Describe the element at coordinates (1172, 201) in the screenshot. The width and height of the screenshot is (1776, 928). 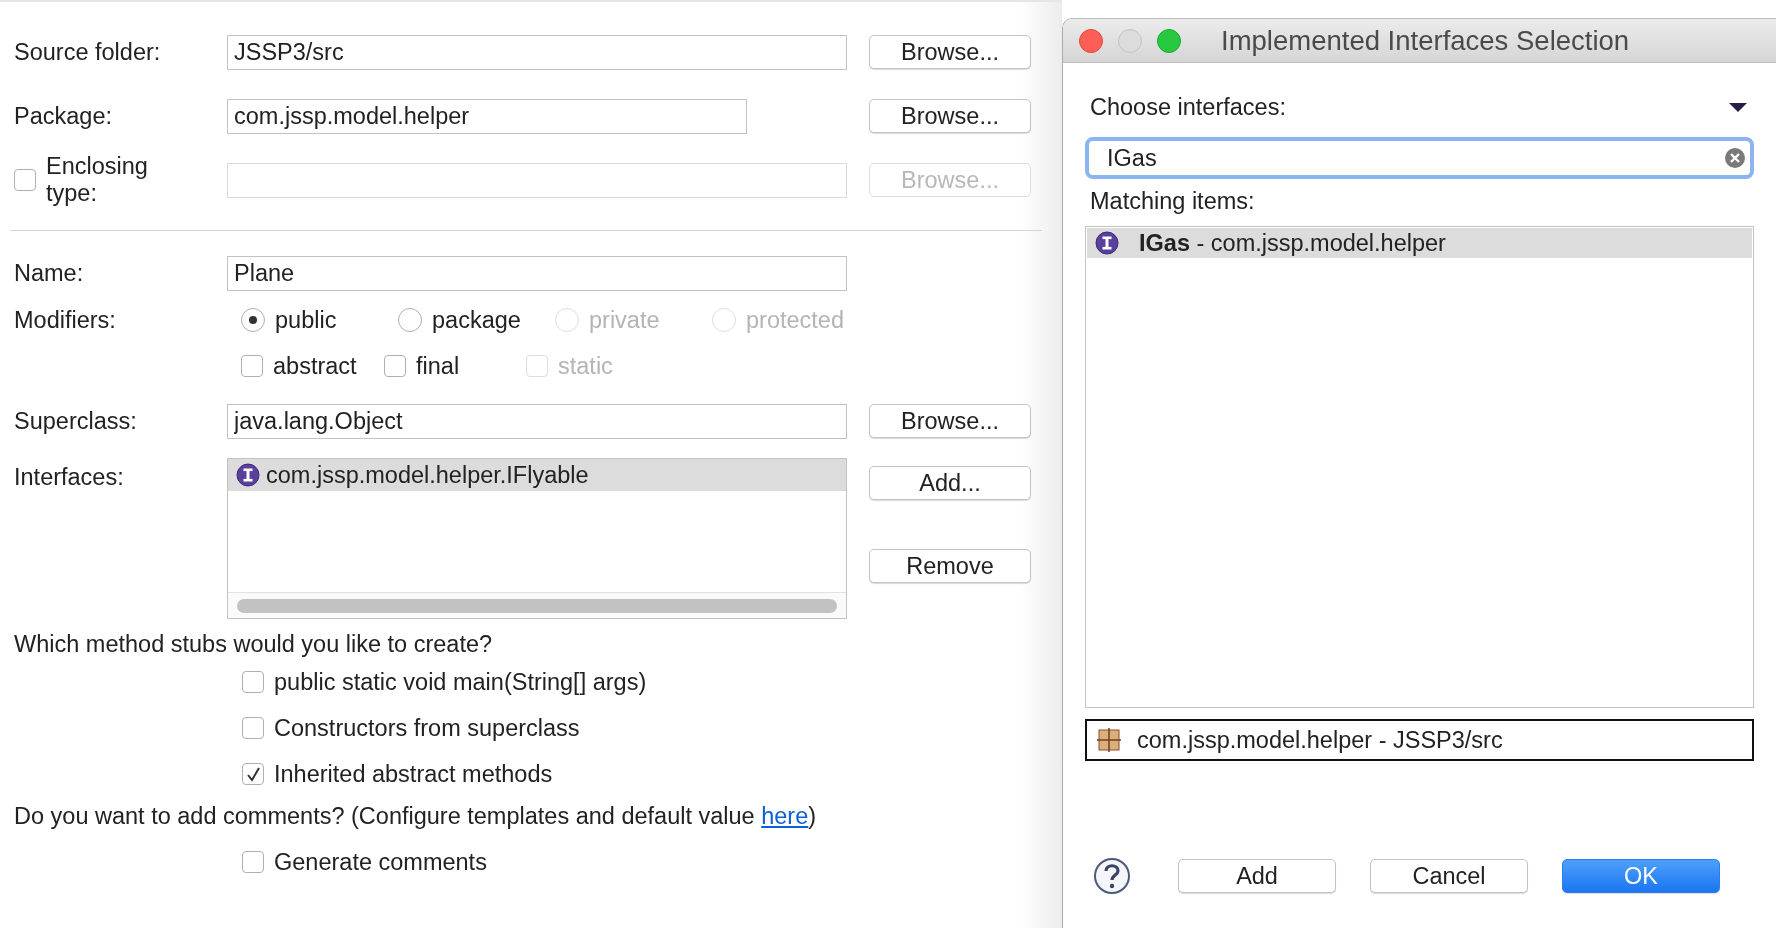
I see `field-label: Matching items:` at that location.